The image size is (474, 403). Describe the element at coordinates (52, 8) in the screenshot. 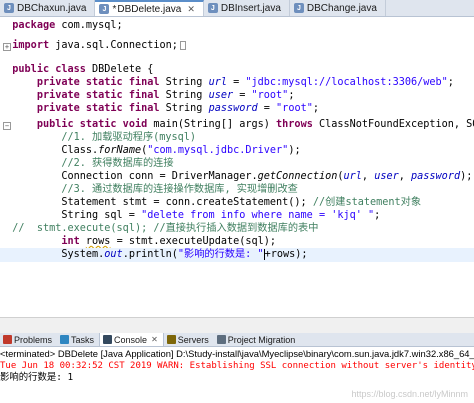

I see `tab-label: DBChaxun.java` at that location.